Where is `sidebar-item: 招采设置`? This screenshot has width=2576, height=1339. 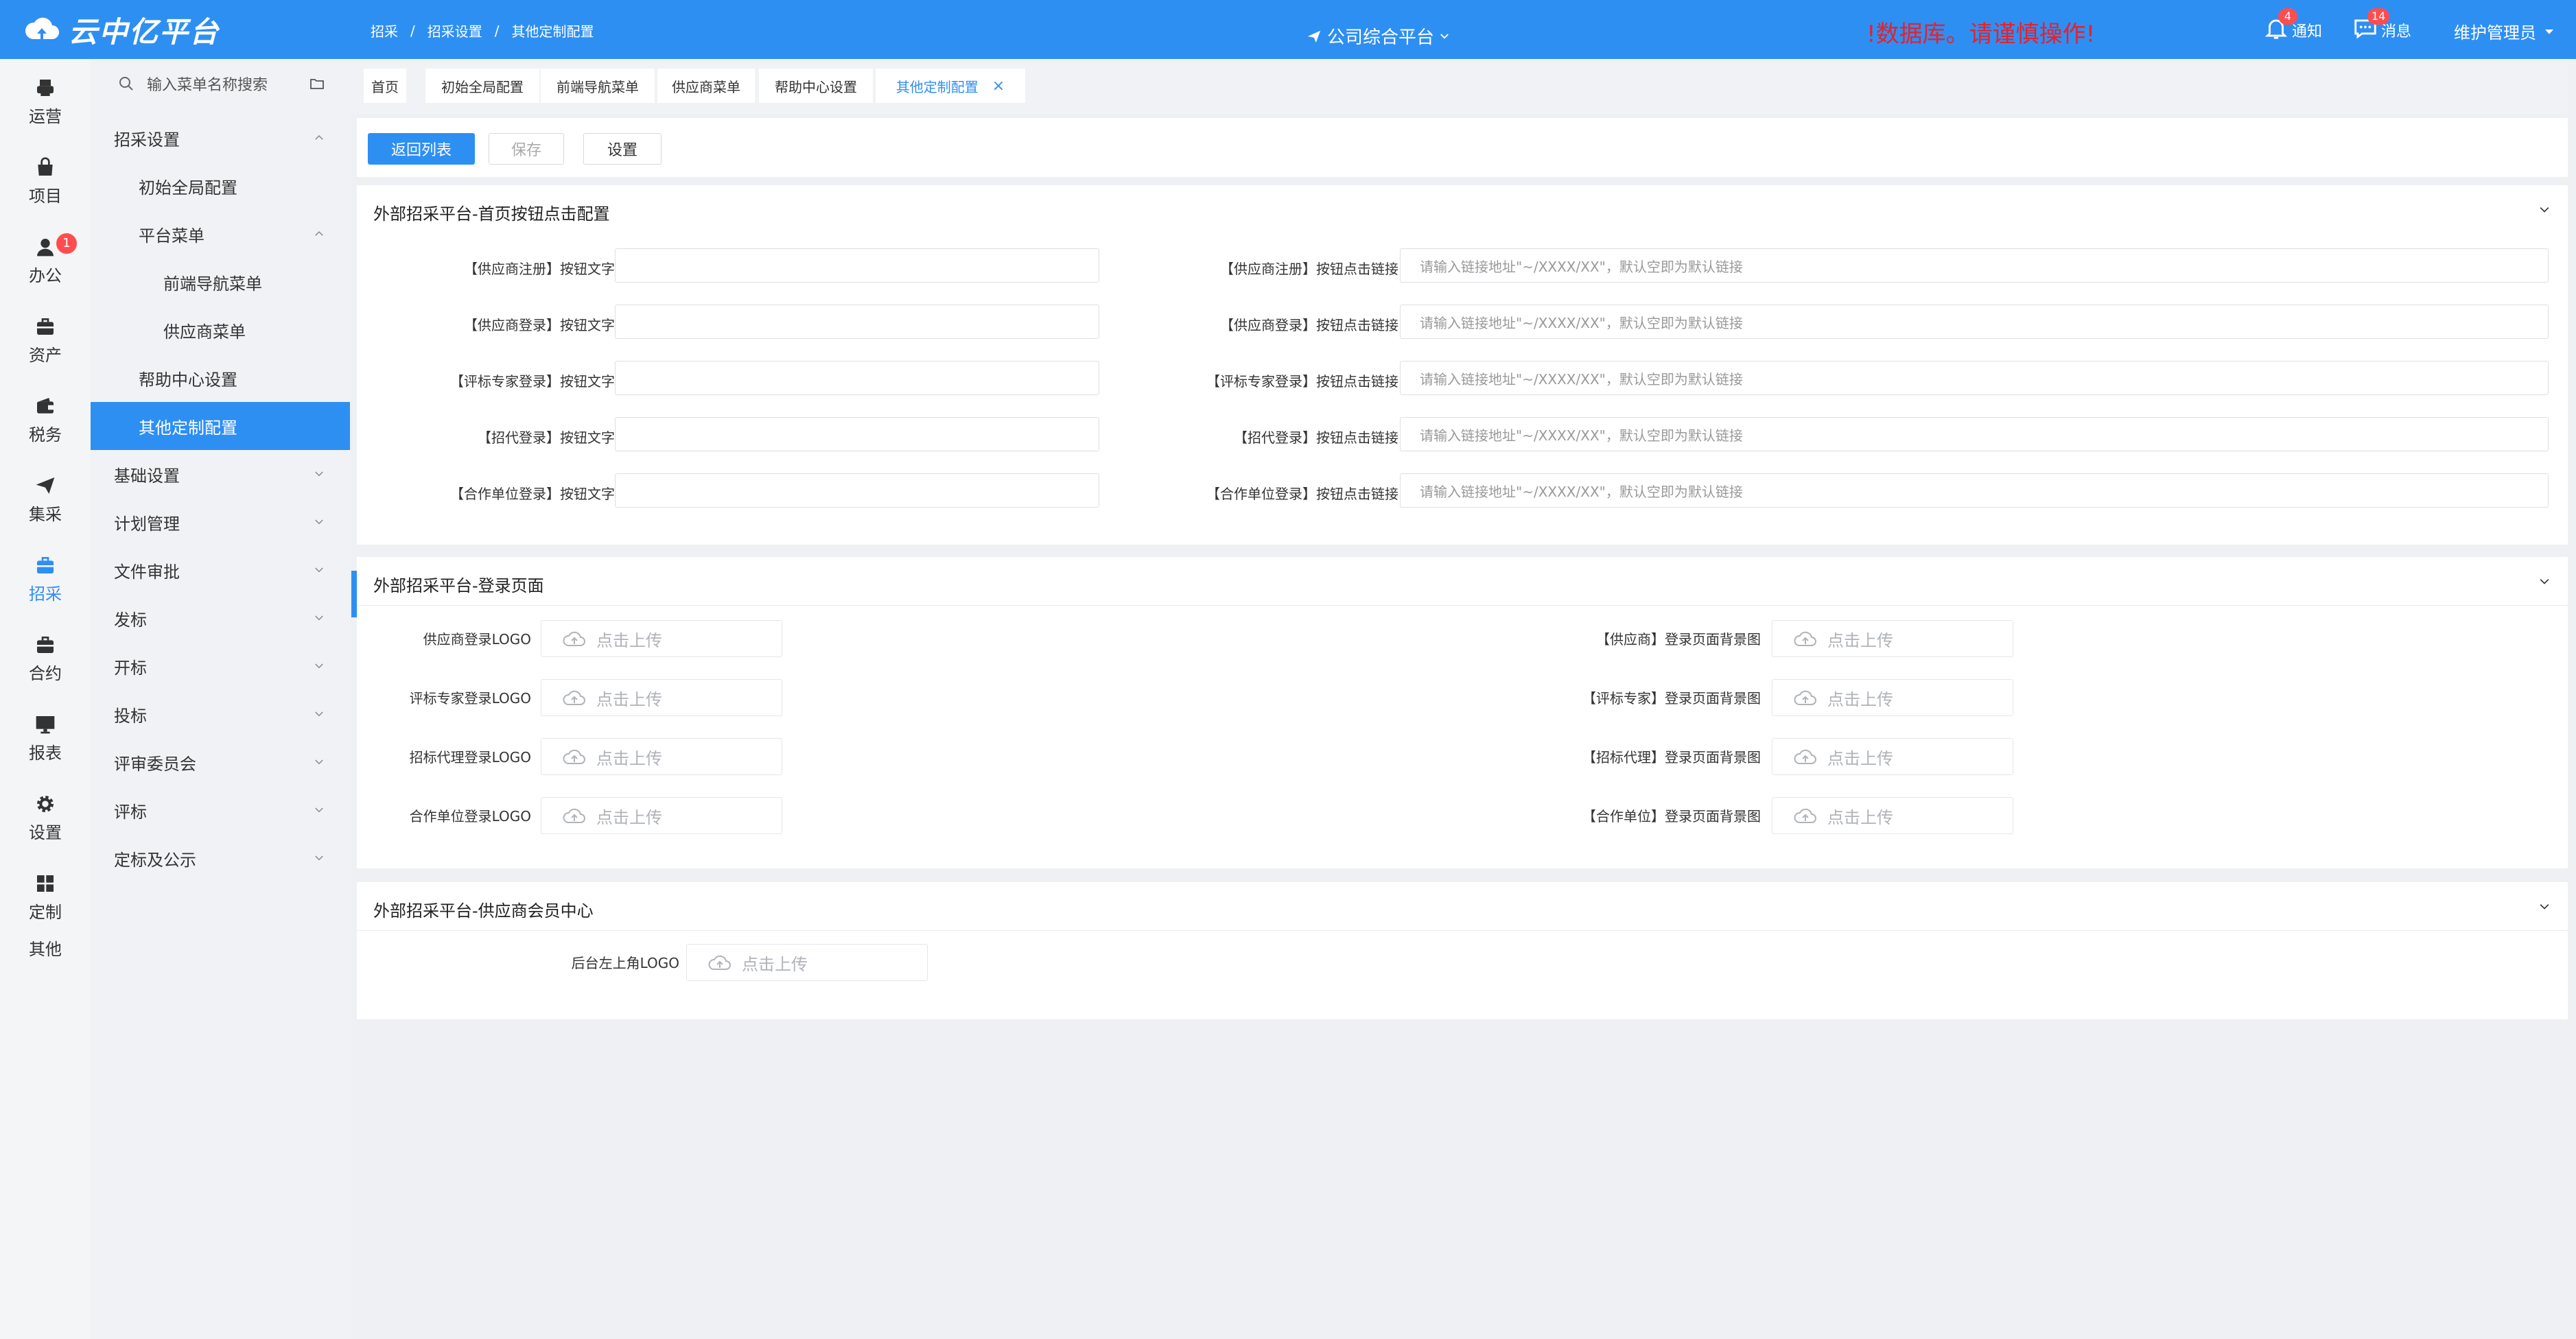
sidebar-item: 招采设置 is located at coordinates (220, 138).